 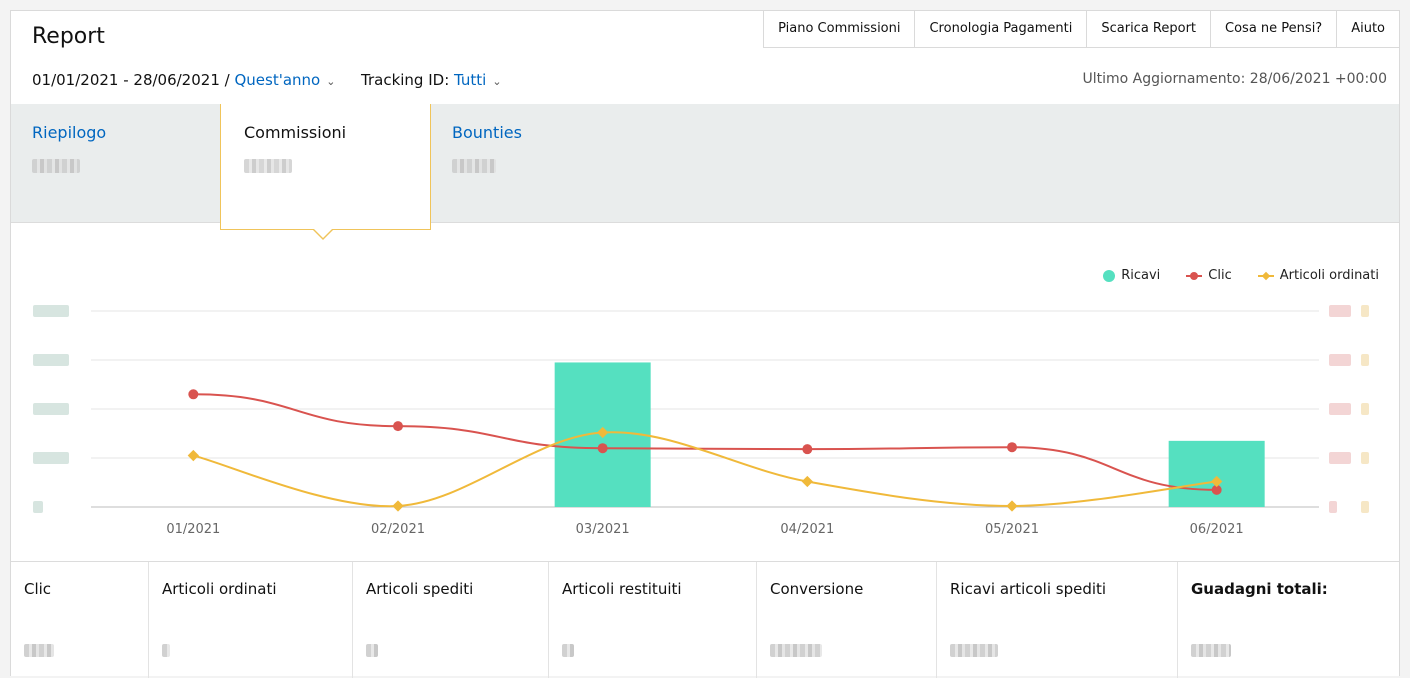 What do you see at coordinates (1028, 589) in the screenshot?
I see `stat-label: Ricavi articoli spediti` at bounding box center [1028, 589].